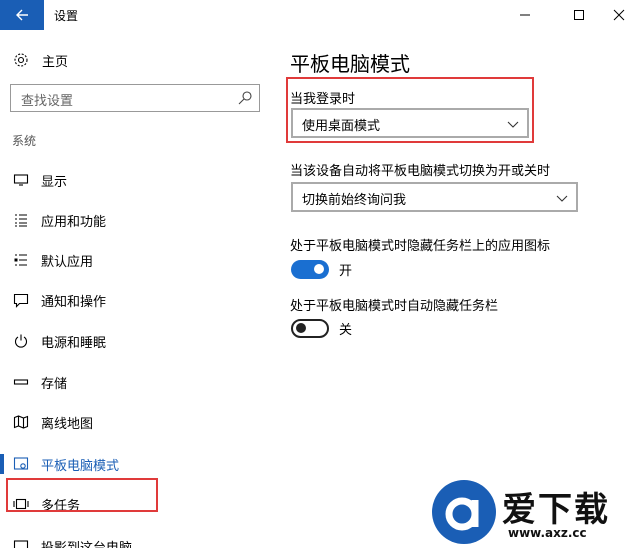  I want to click on sidebar-item-default-apps: 默认应用, so click(135, 260).